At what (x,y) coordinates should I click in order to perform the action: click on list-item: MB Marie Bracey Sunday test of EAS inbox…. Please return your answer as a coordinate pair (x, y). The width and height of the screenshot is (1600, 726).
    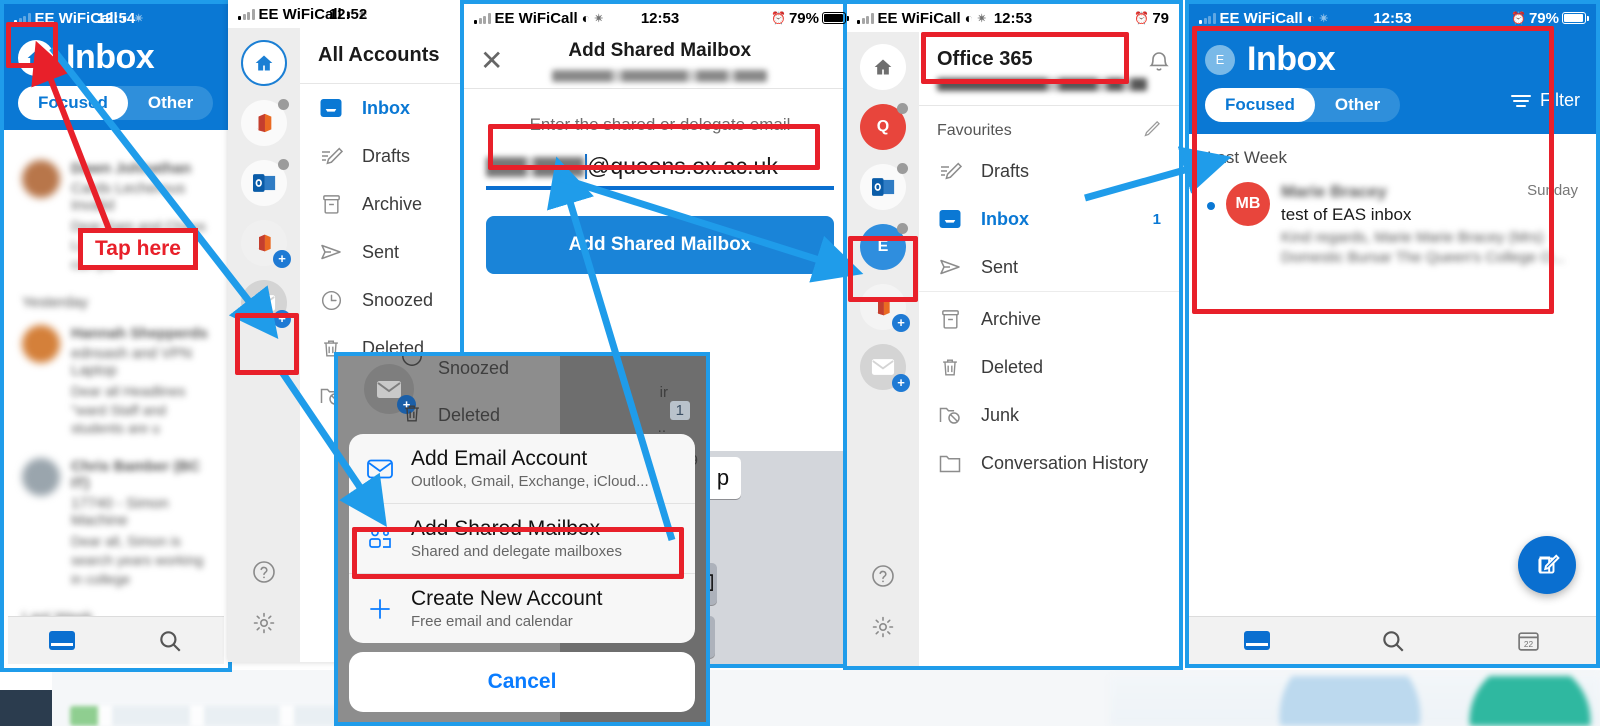
    Looking at the image, I should click on (1392, 228).